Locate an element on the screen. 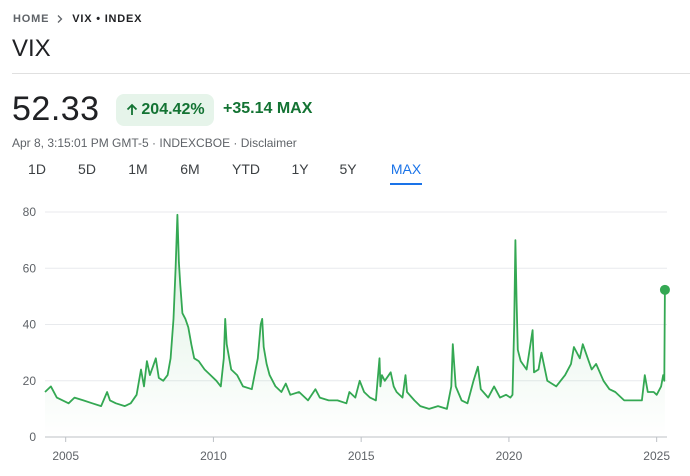 Image resolution: width=690 pixels, height=476 pixels. chevron-right-icon is located at coordinates (60, 19).